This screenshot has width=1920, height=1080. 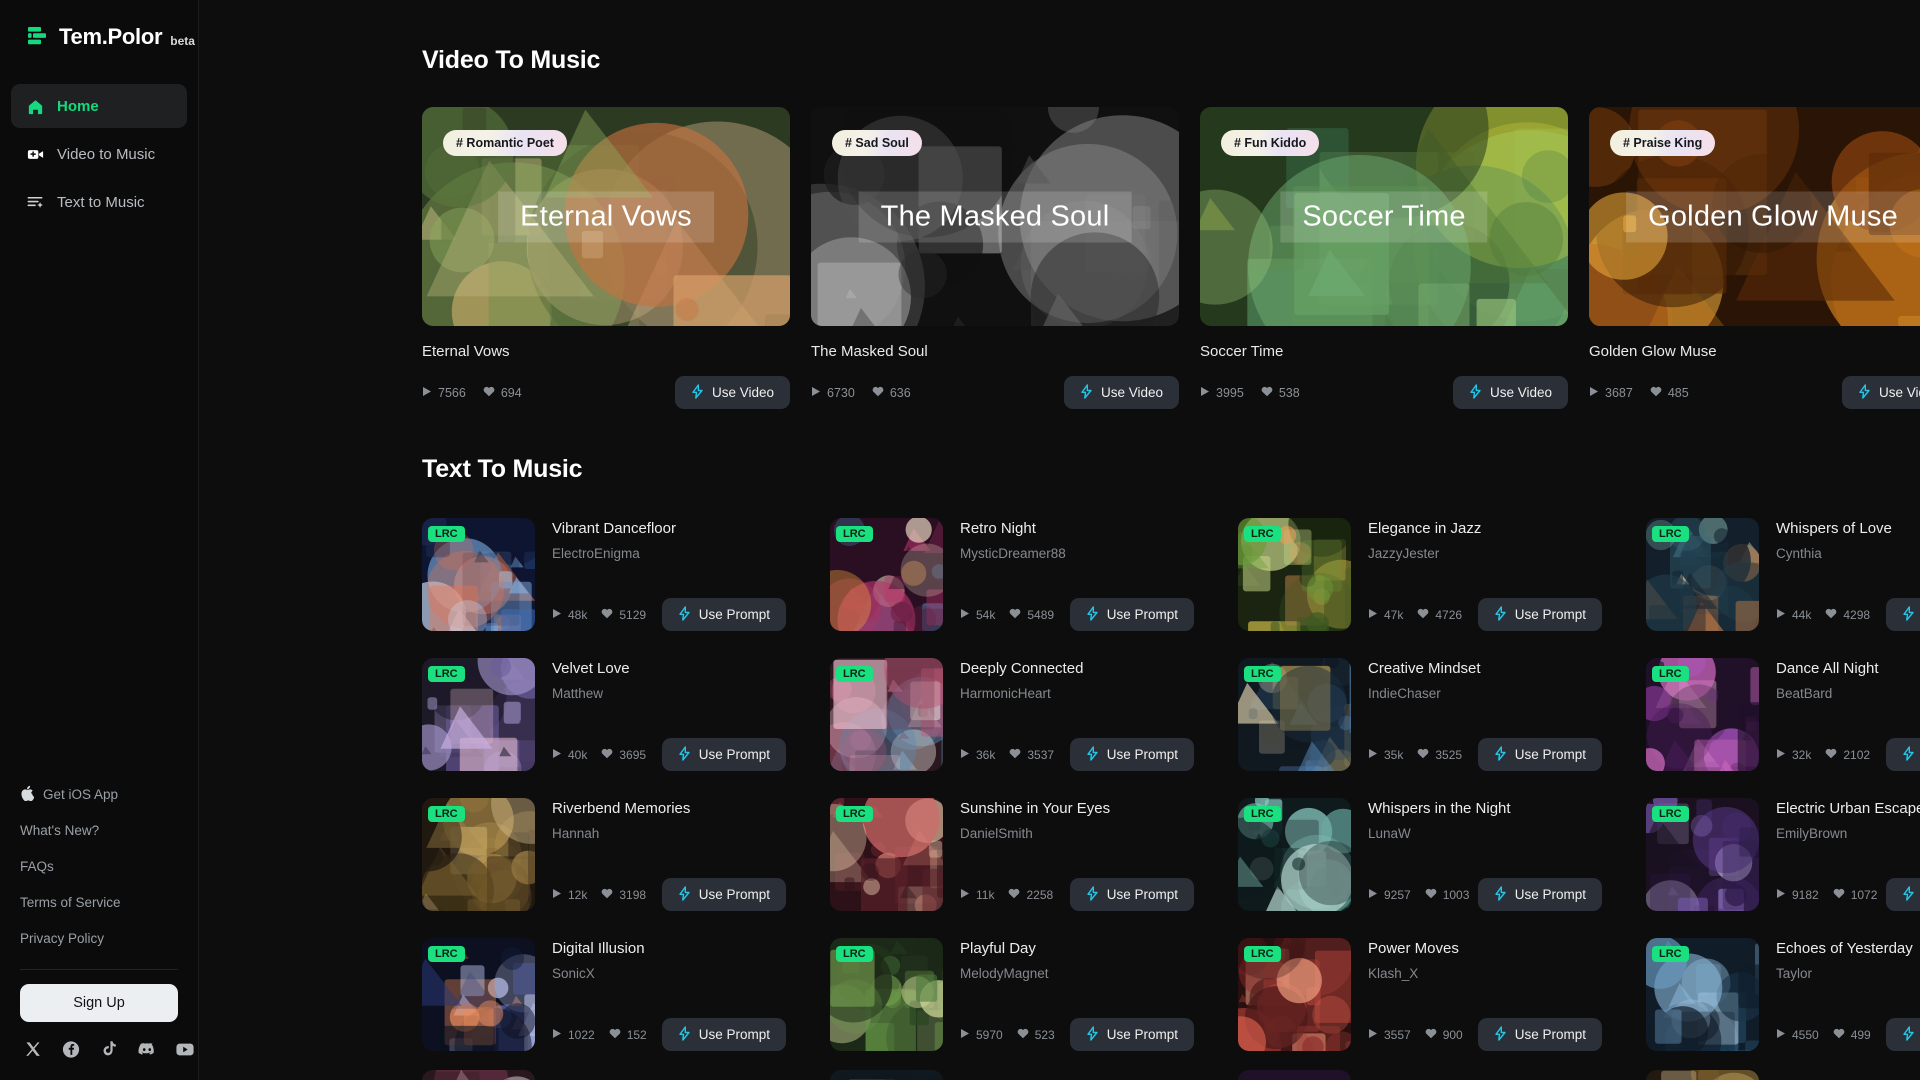 What do you see at coordinates (1783, 580) in the screenshot?
I see `list-item: LRC Whispers of Love Cynthia 44k 4298` at bounding box center [1783, 580].